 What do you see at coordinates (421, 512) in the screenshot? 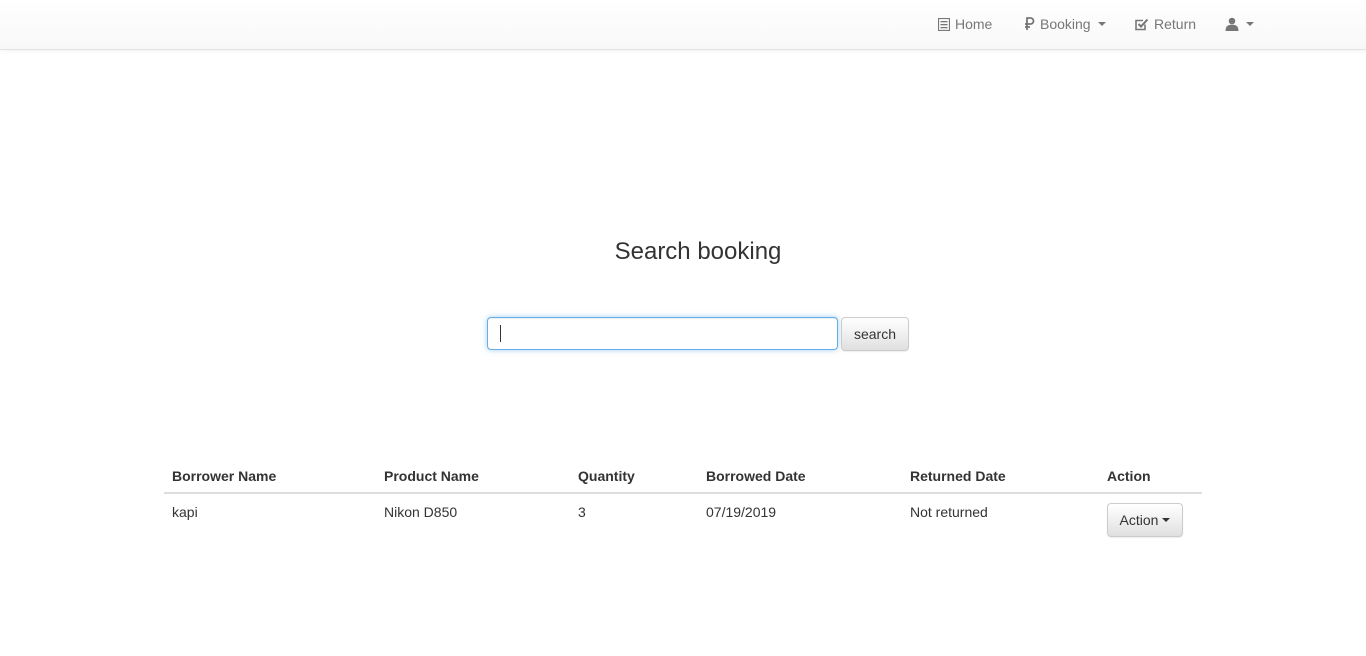
I see `cell-product-name: Nikon D850` at bounding box center [421, 512].